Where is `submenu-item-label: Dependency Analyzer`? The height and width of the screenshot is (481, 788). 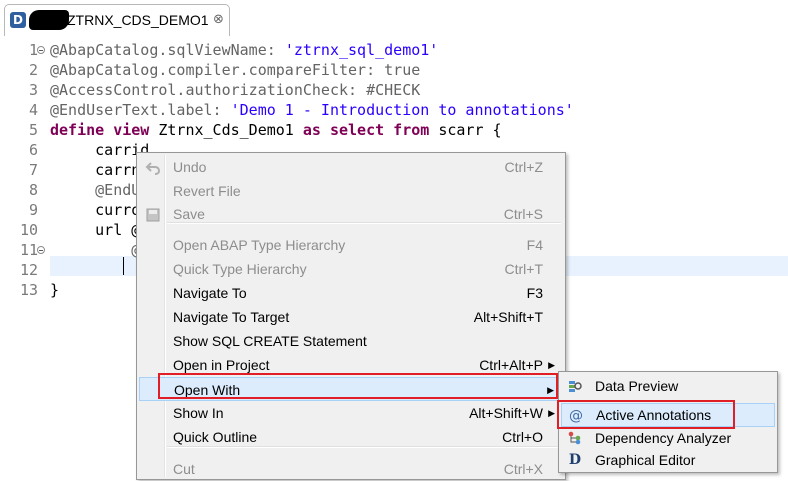 submenu-item-label: Dependency Analyzer is located at coordinates (663, 438).